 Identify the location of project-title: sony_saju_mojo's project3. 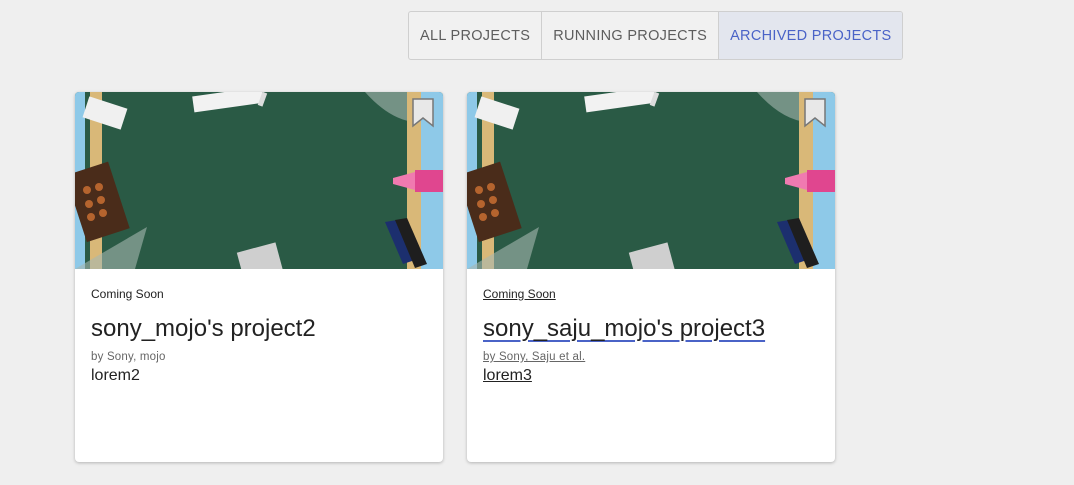
(651, 329).